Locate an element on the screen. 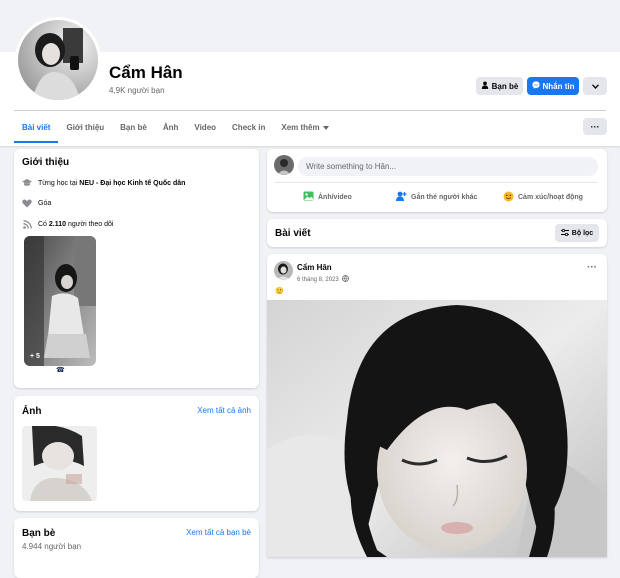 The width and height of the screenshot is (620, 578). user-avatar is located at coordinates (284, 165).